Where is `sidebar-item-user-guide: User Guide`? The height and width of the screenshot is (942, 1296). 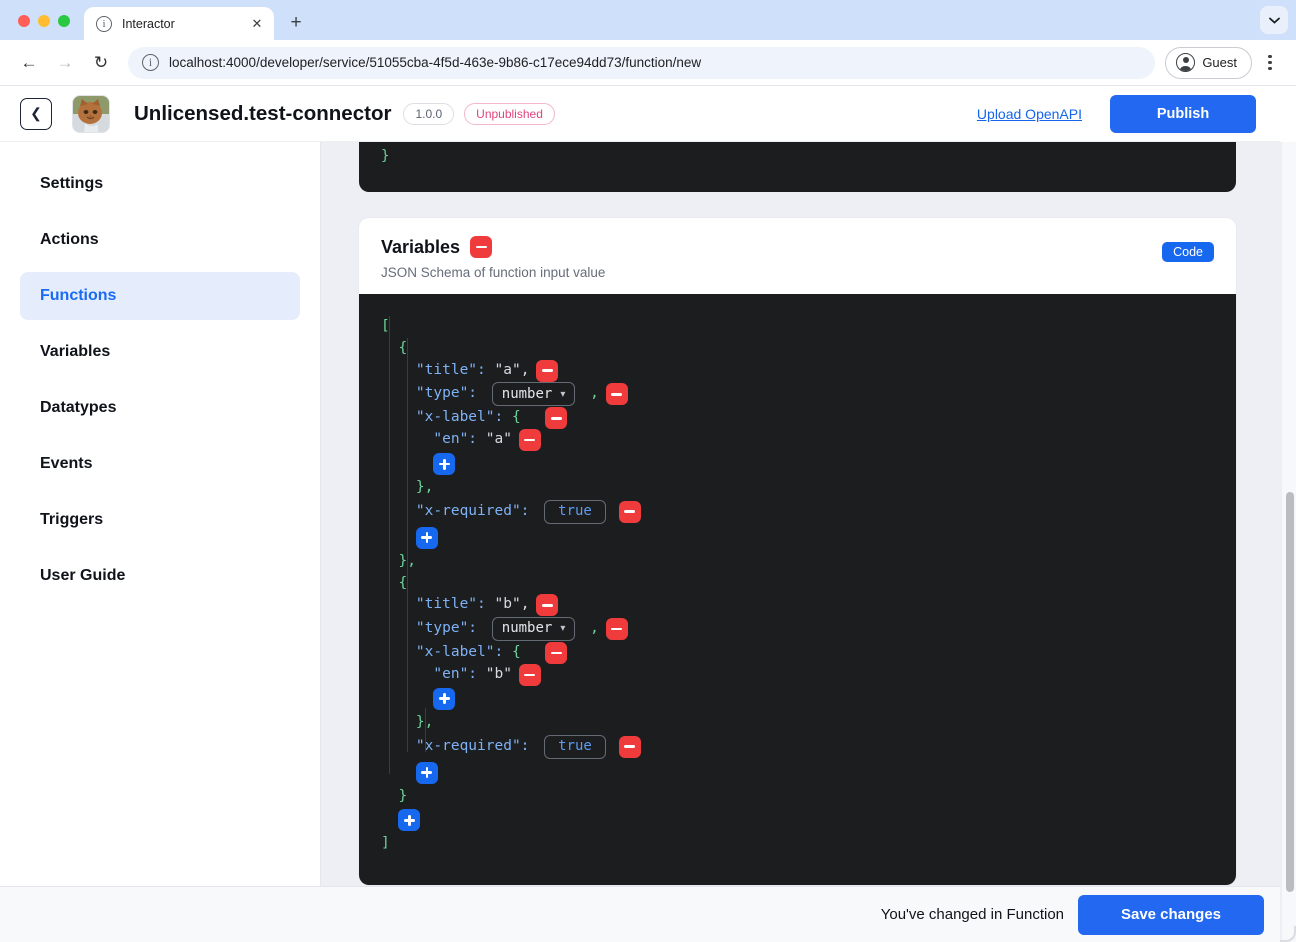 sidebar-item-user-guide: User Guide is located at coordinates (160, 576).